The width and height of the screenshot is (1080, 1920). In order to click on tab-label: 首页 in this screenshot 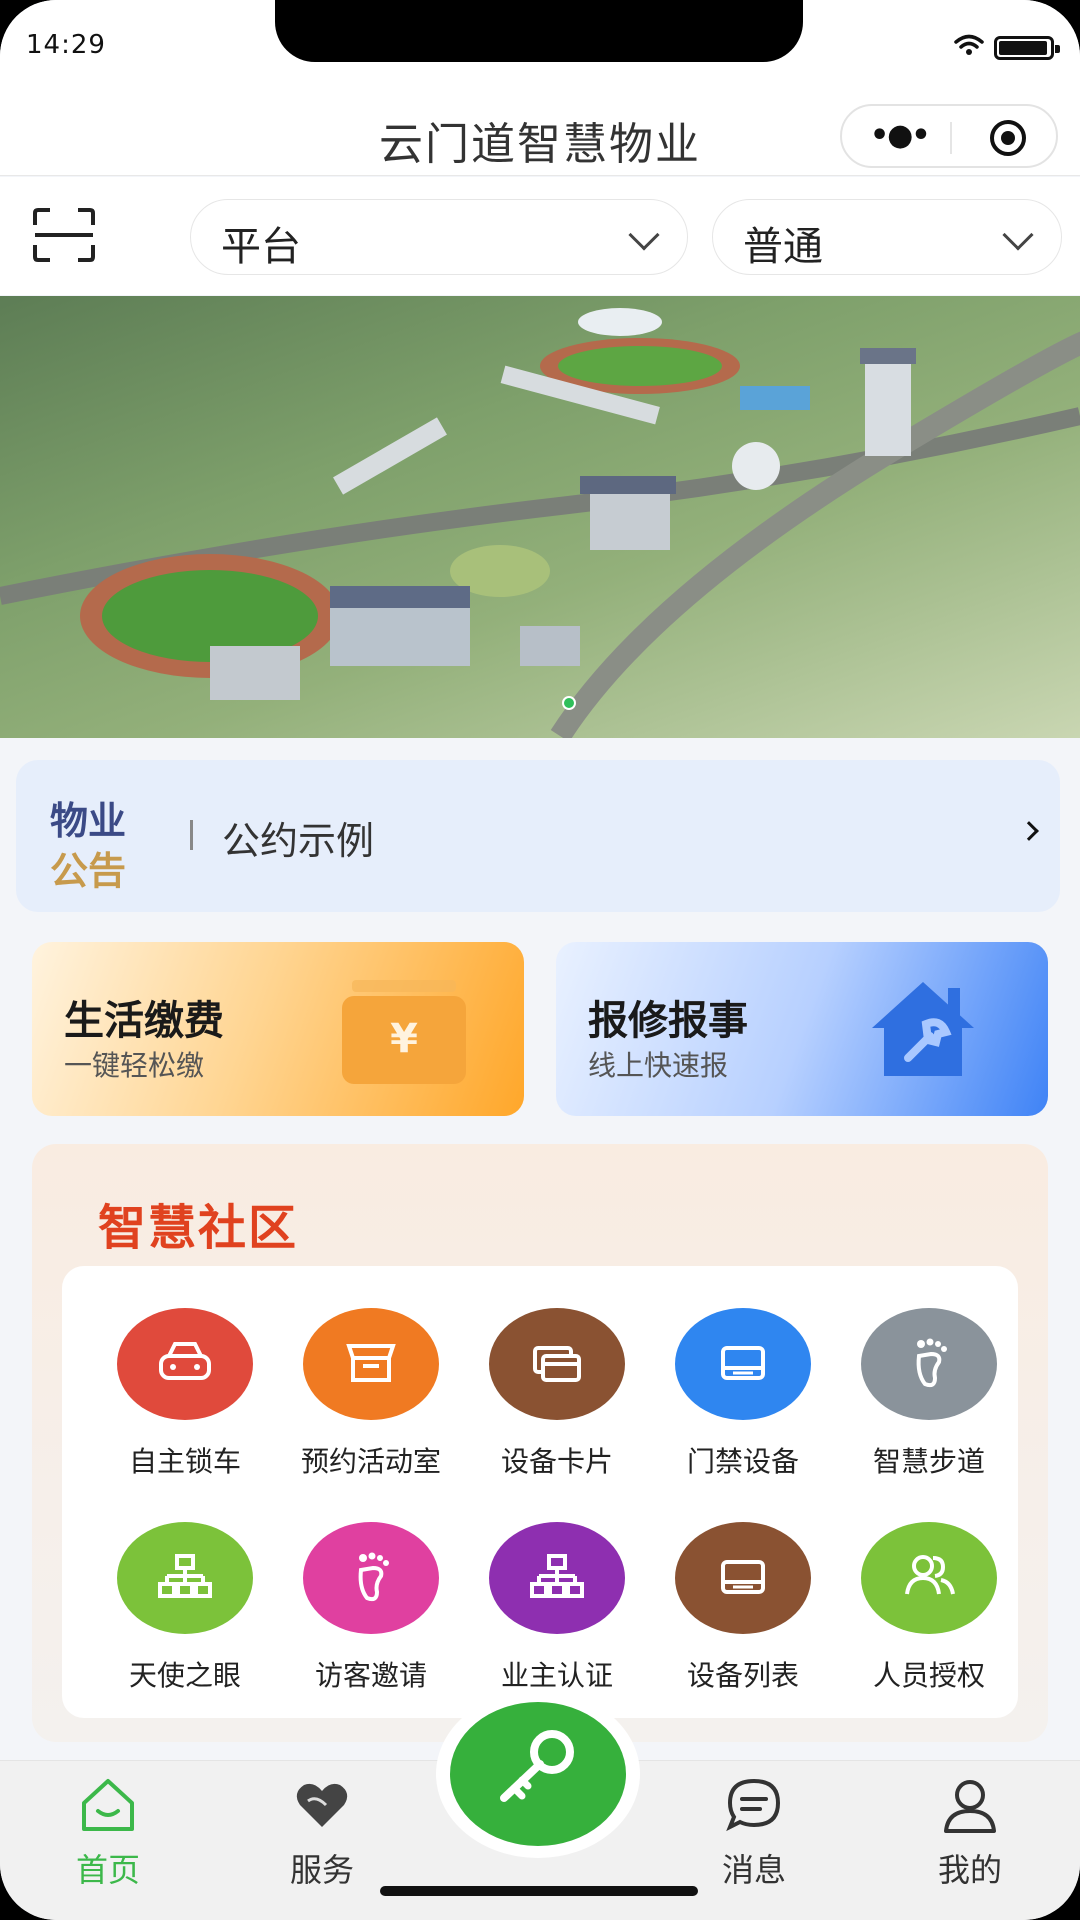, I will do `click(107, 1870)`.